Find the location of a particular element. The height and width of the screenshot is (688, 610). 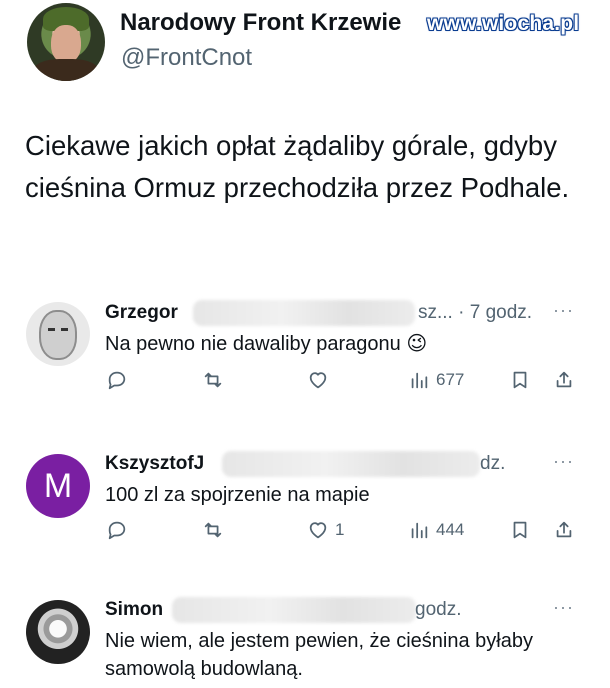

view-count: 677 is located at coordinates (450, 379).